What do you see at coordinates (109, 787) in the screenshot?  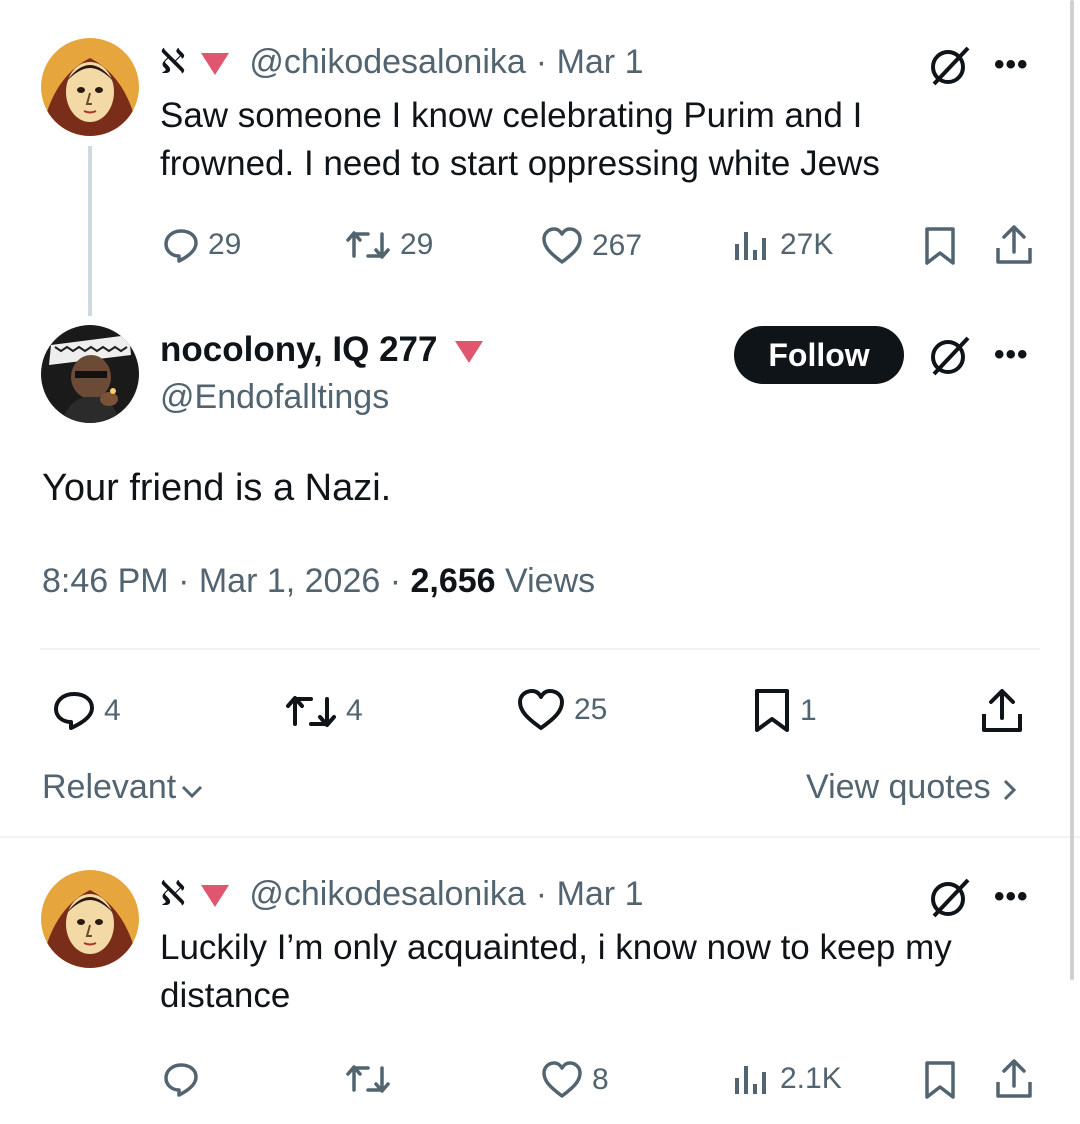 I see `sort-label: Relevant` at bounding box center [109, 787].